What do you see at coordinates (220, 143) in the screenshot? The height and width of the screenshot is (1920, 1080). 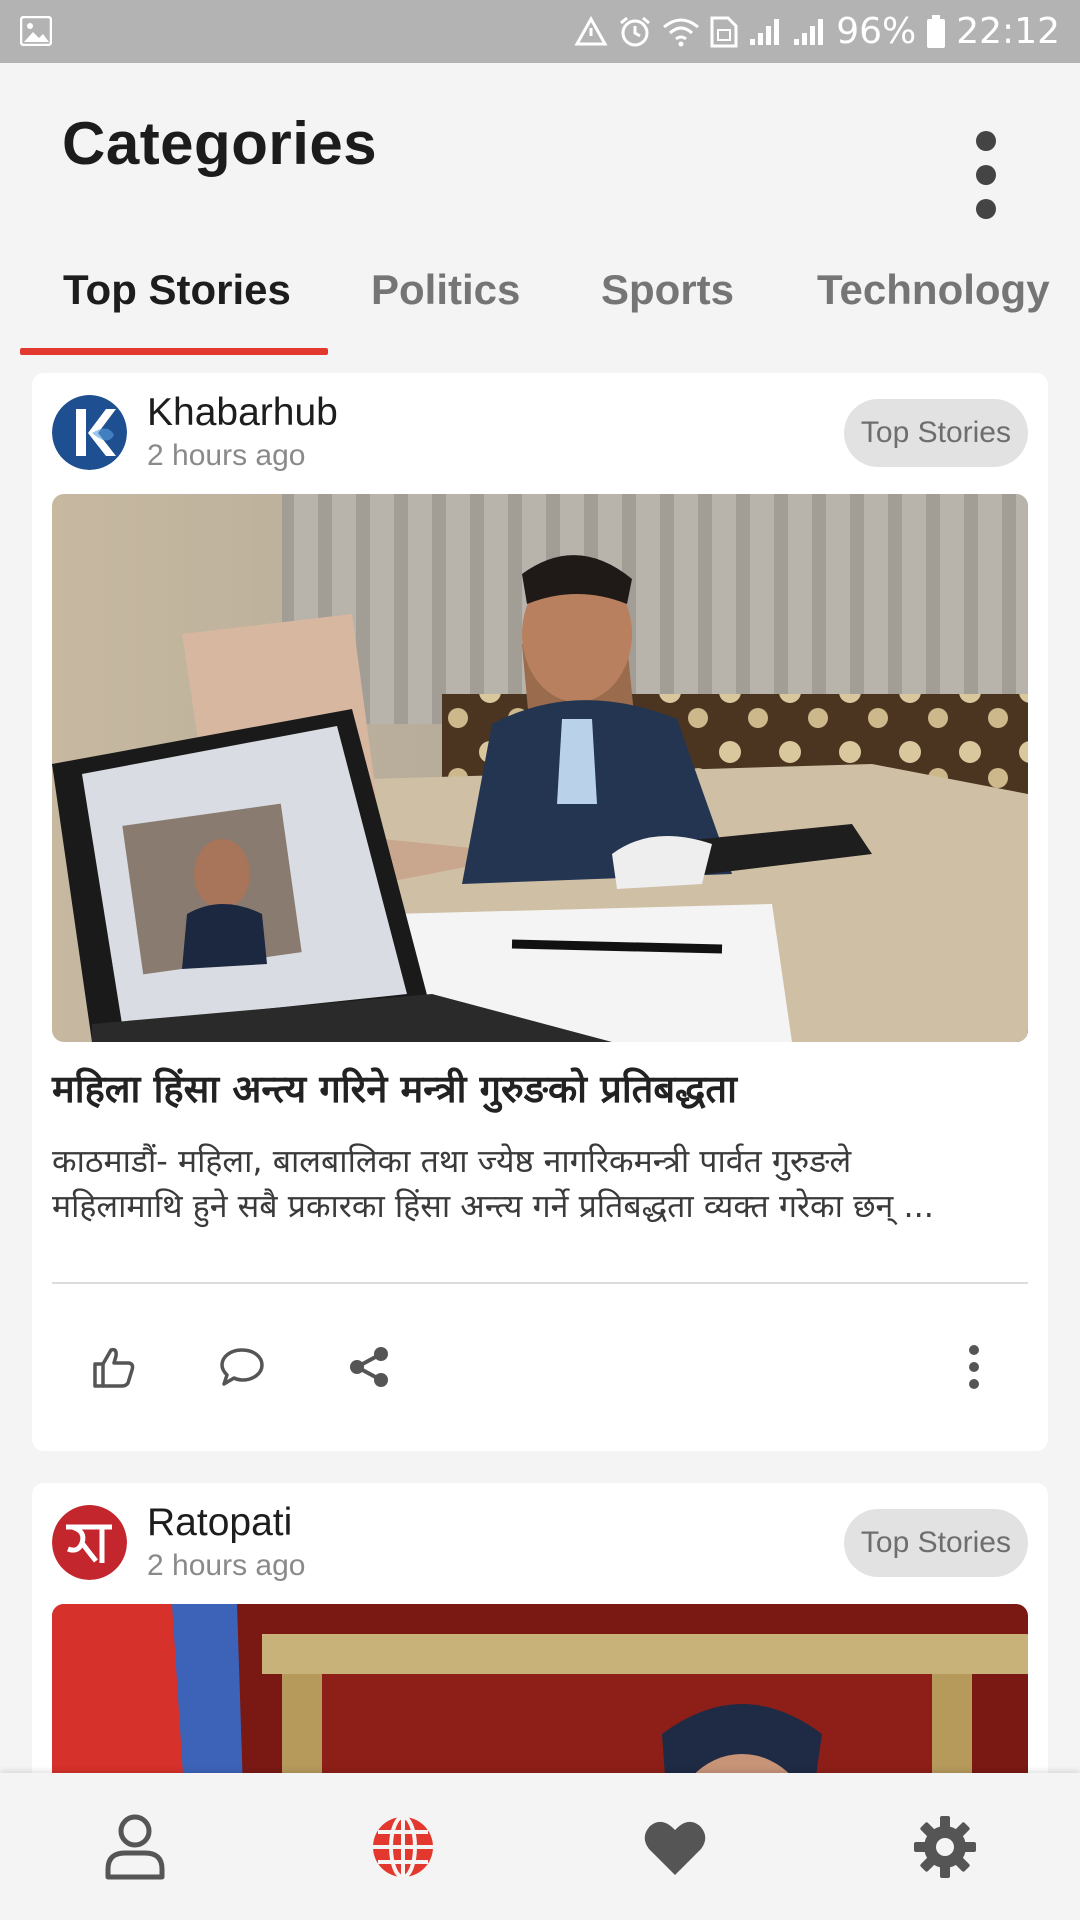 I see `page-title: Categories` at bounding box center [220, 143].